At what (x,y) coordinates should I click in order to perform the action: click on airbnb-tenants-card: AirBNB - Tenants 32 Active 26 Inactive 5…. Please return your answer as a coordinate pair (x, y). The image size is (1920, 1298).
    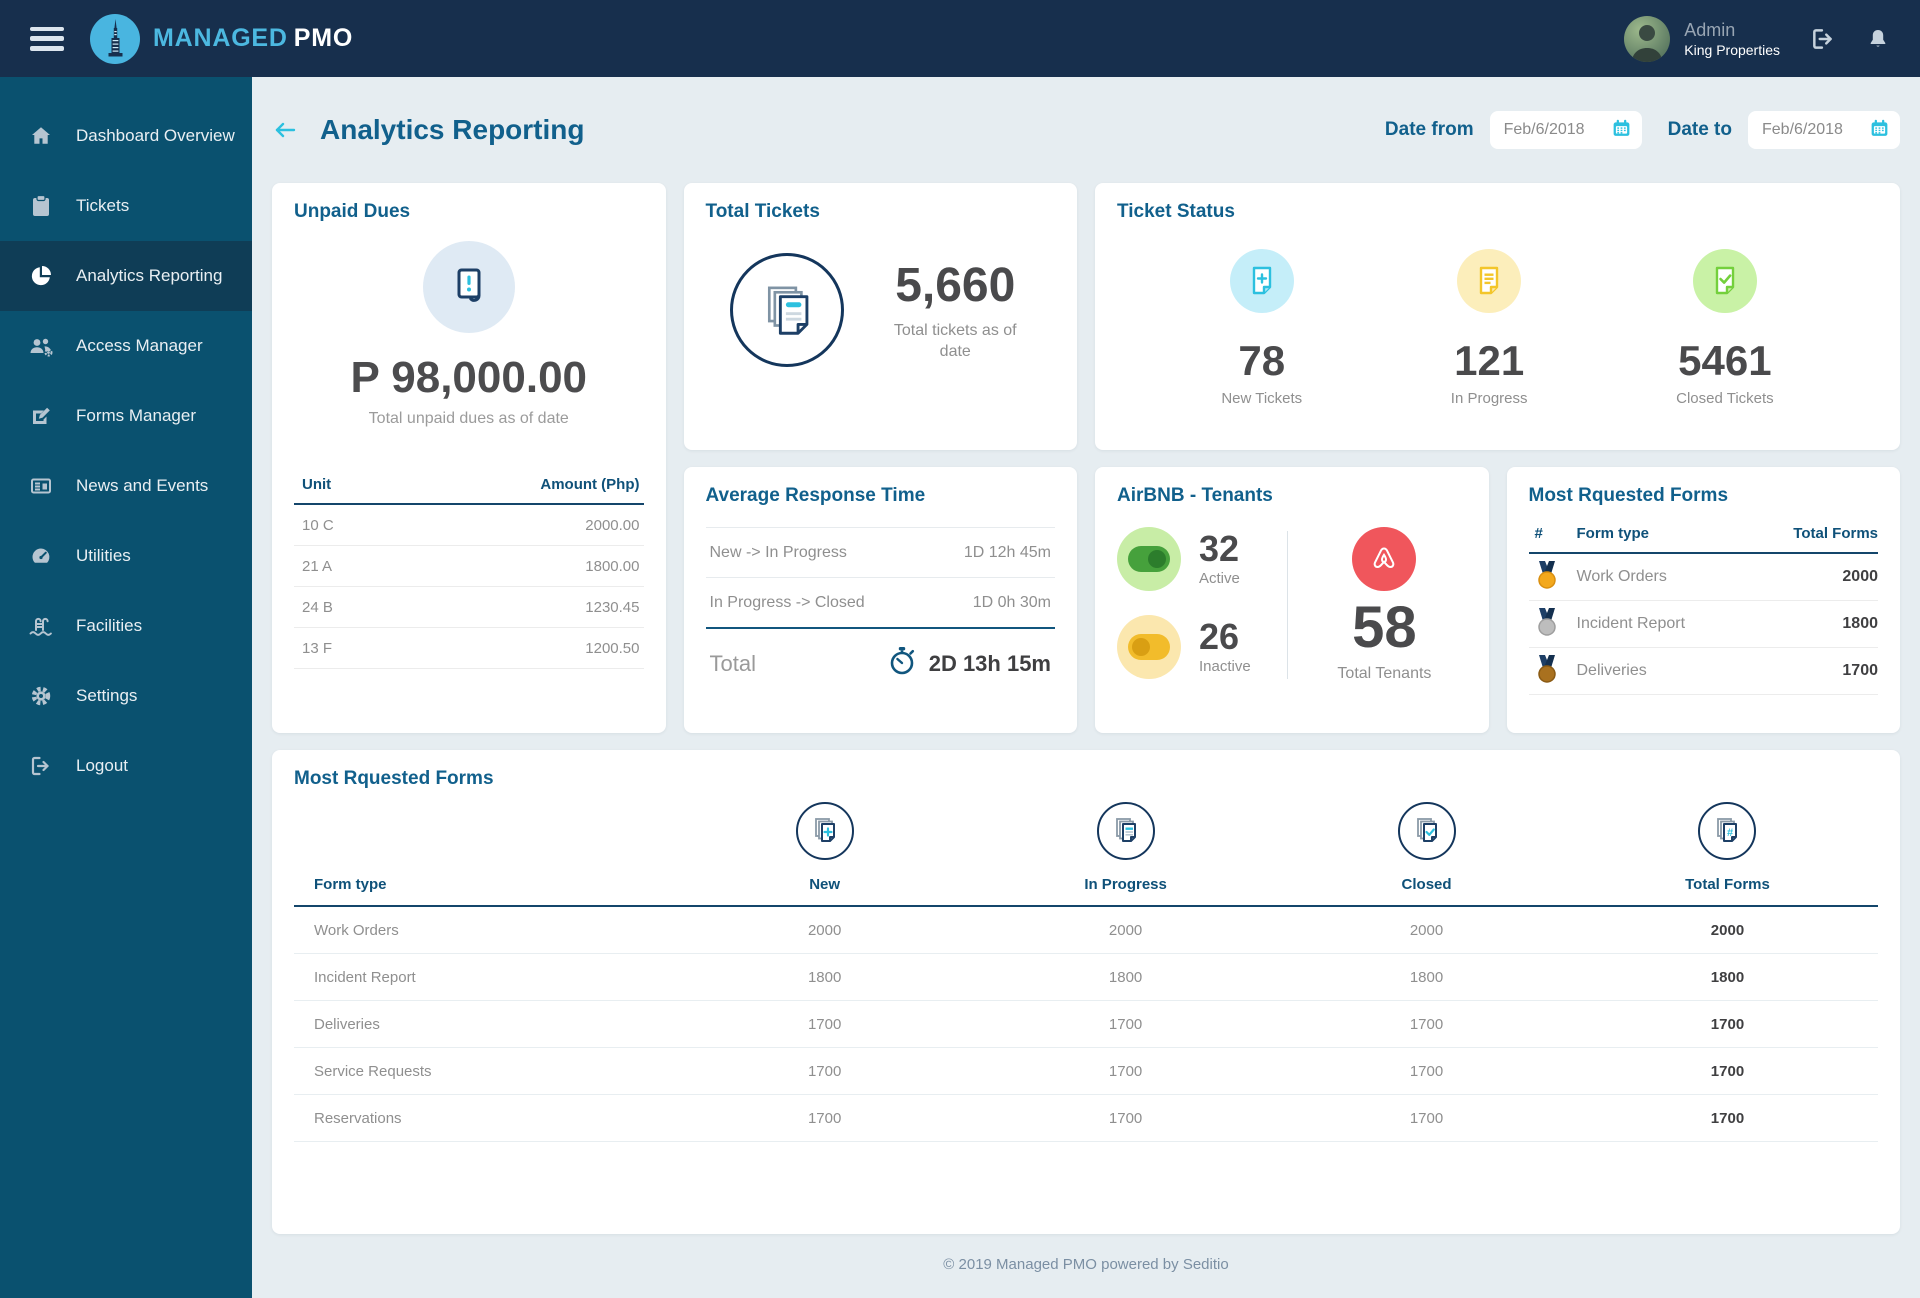
    Looking at the image, I should click on (1292, 600).